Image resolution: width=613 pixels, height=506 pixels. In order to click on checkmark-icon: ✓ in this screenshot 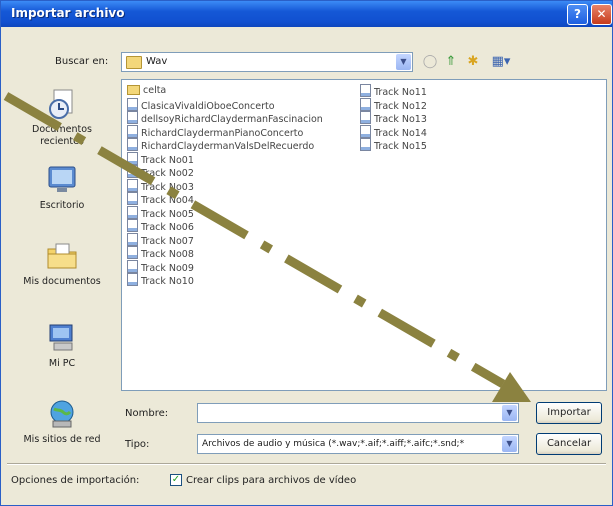, I will do `click(176, 479)`.